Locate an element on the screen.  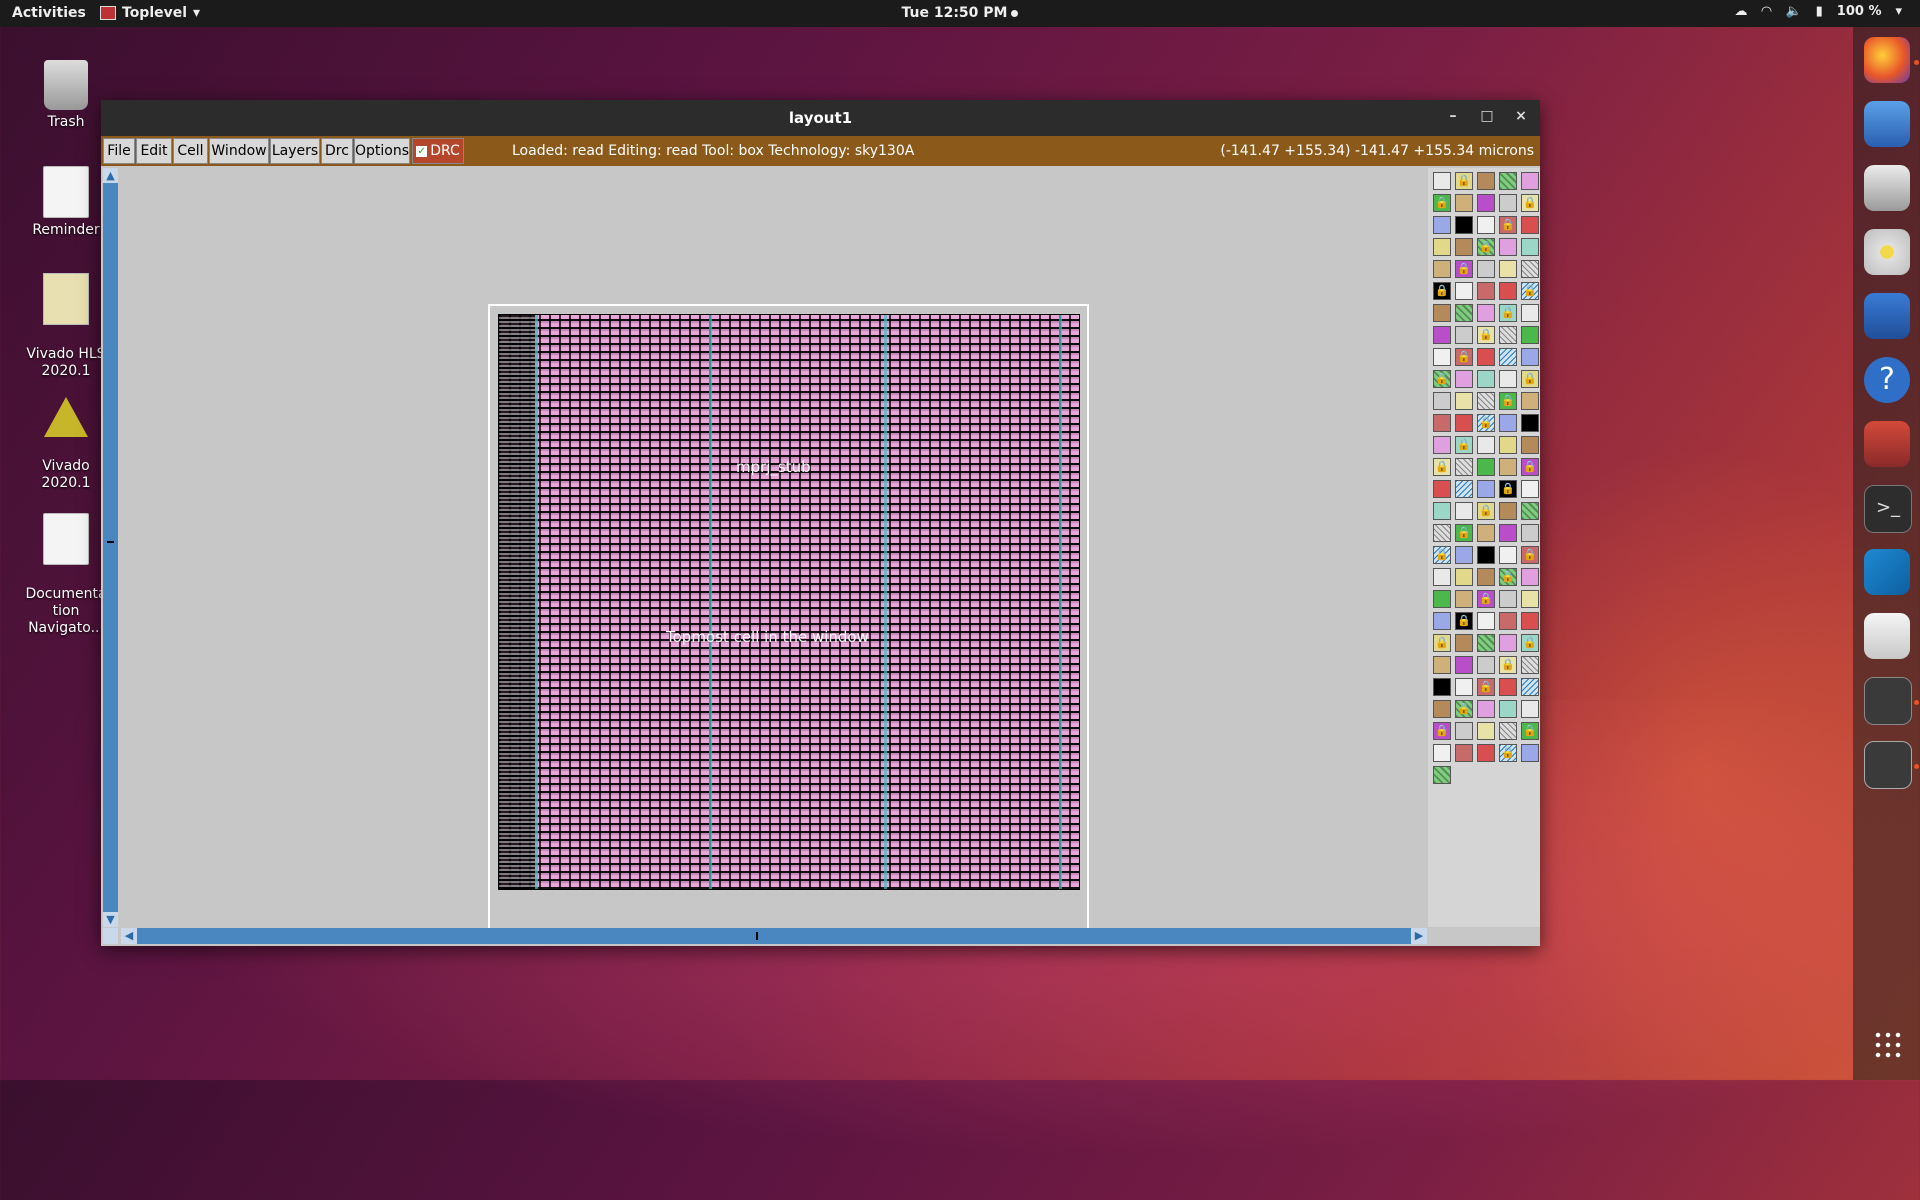
system-status: ☁ ◠ 🔈 ▮ 100 % ▾ is located at coordinates (1818, 11).